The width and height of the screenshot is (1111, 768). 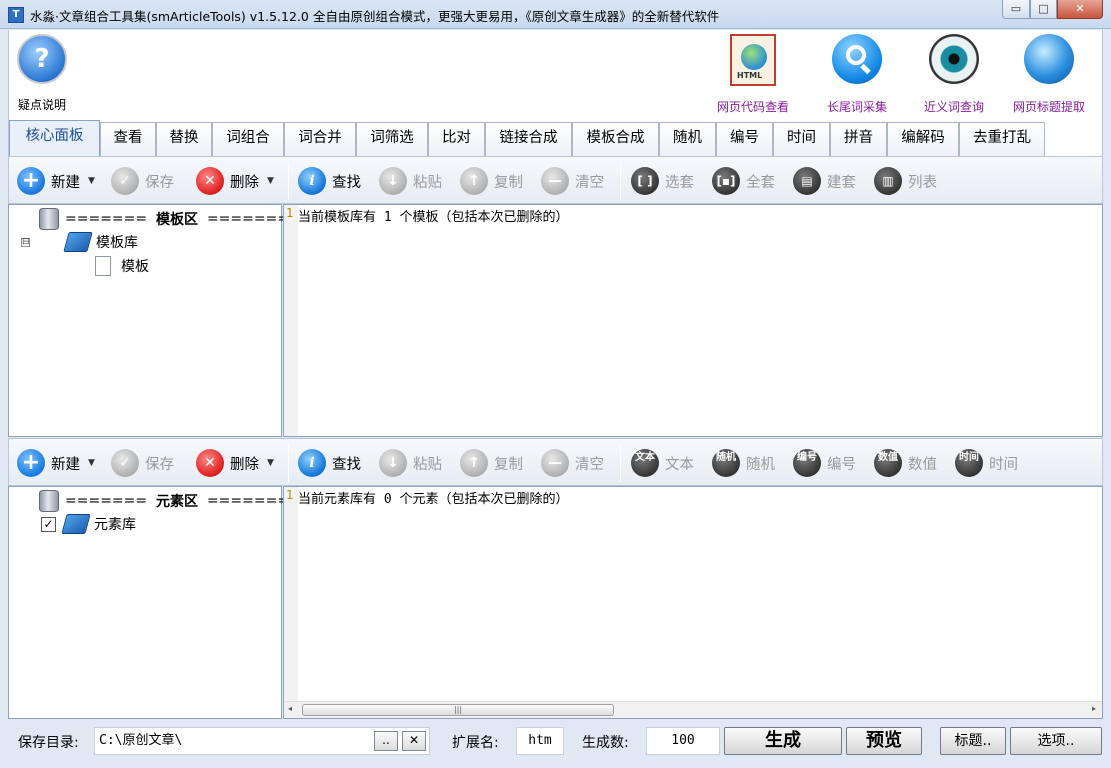 What do you see at coordinates (210, 463) in the screenshot?
I see `delete-x-icon: ✕` at bounding box center [210, 463].